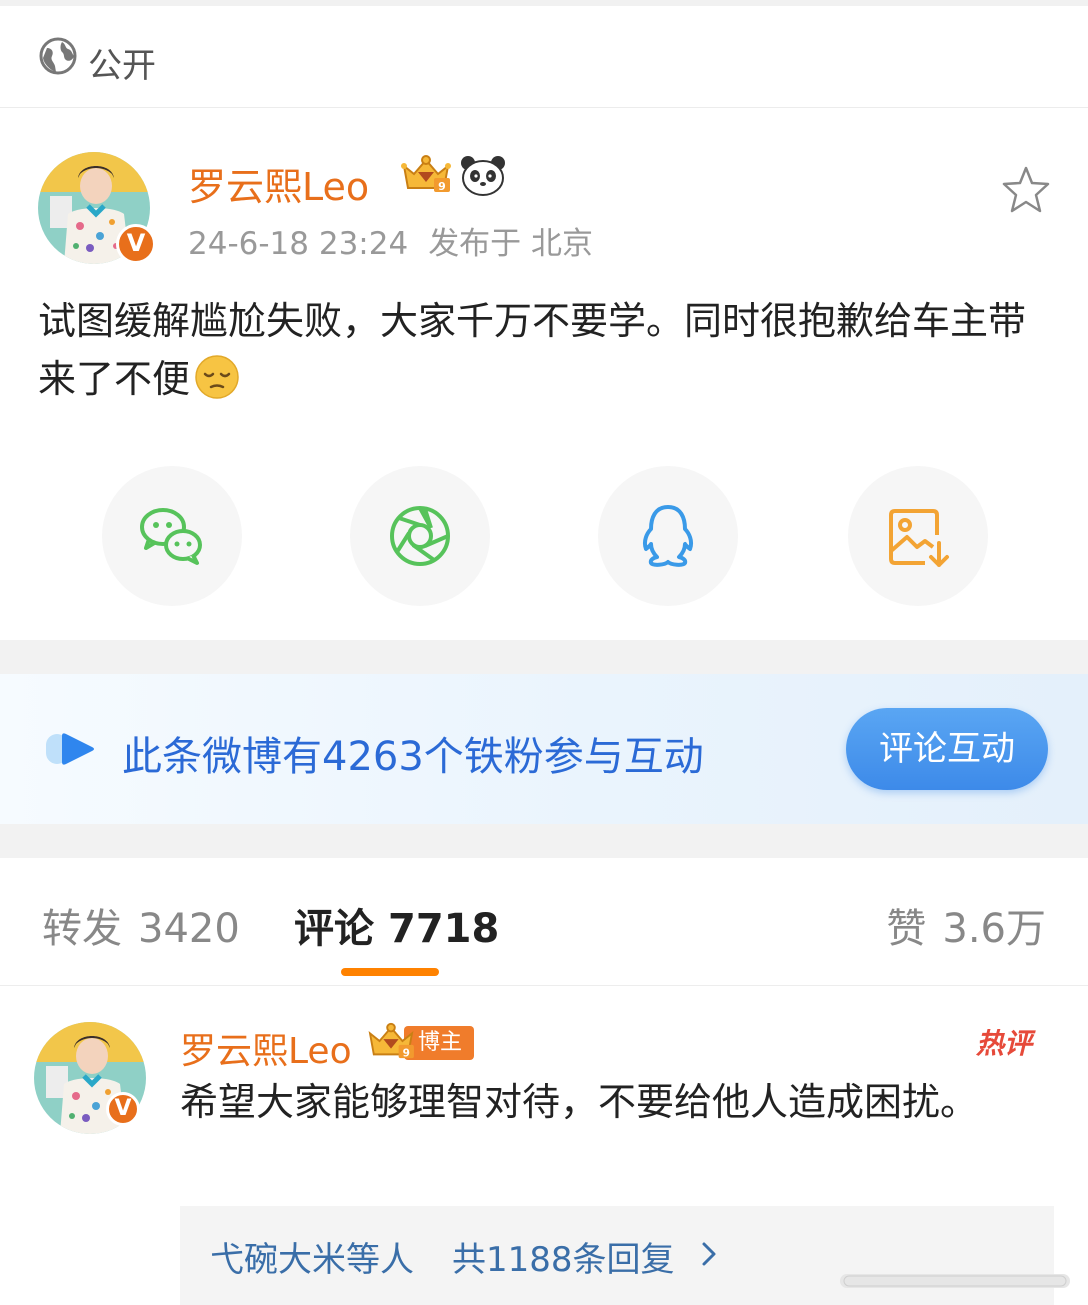 The width and height of the screenshot is (1088, 1305). What do you see at coordinates (994, 929) in the screenshot?
I see `tab-likes-count: 3.6万` at bounding box center [994, 929].